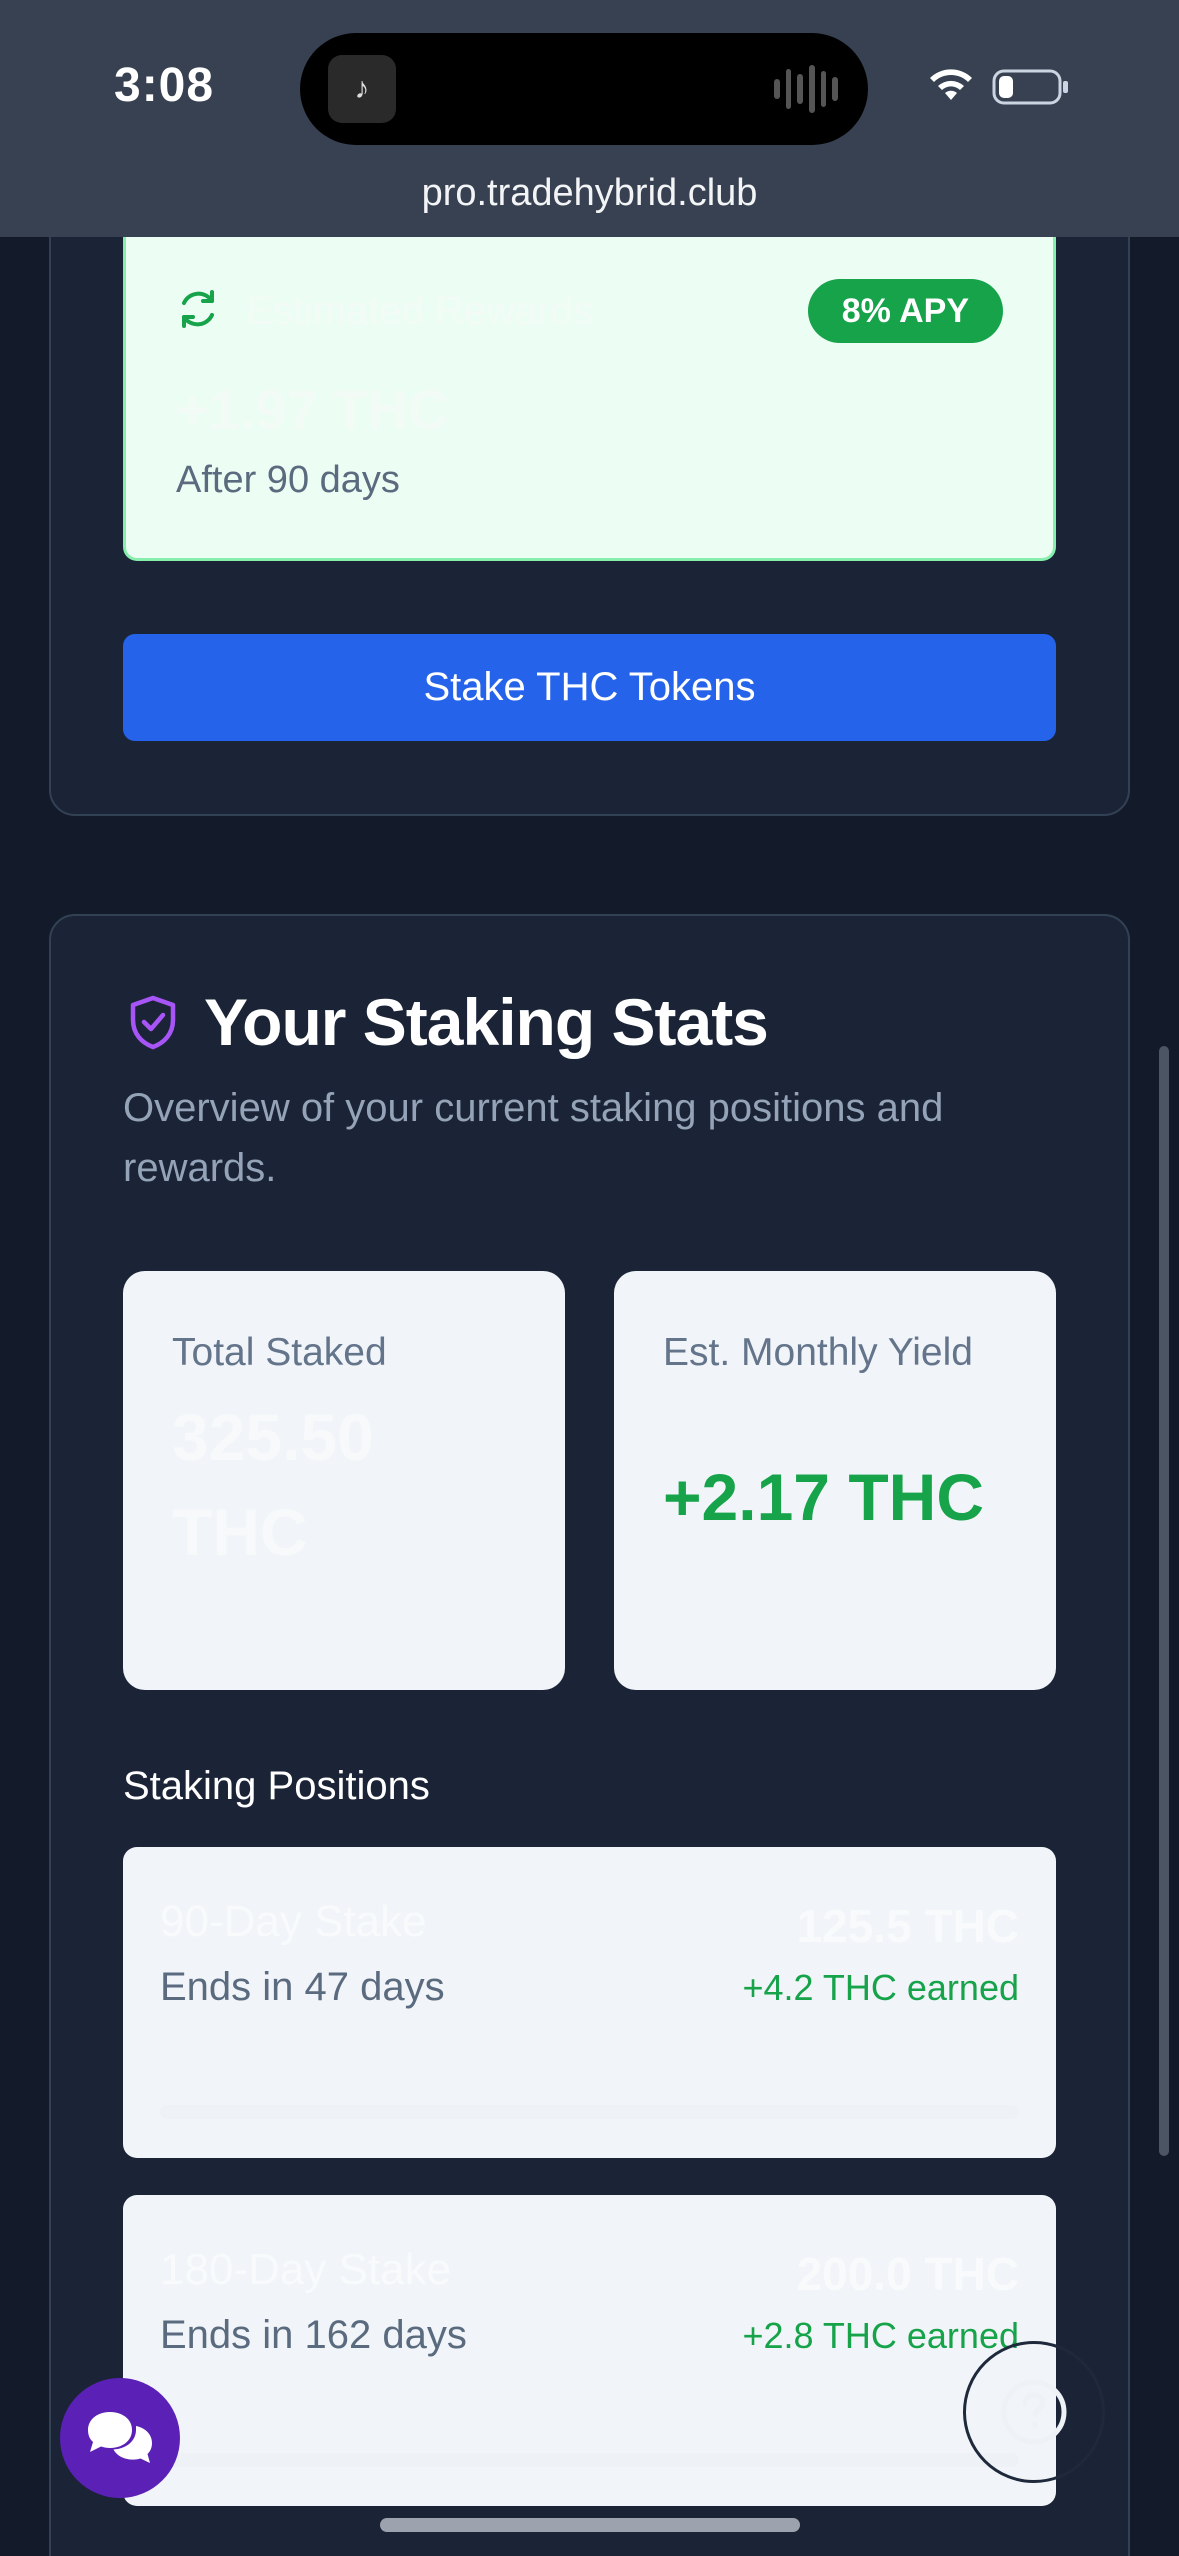  What do you see at coordinates (907, 1926) in the screenshot?
I see `position-amount: 125.5 THC` at bounding box center [907, 1926].